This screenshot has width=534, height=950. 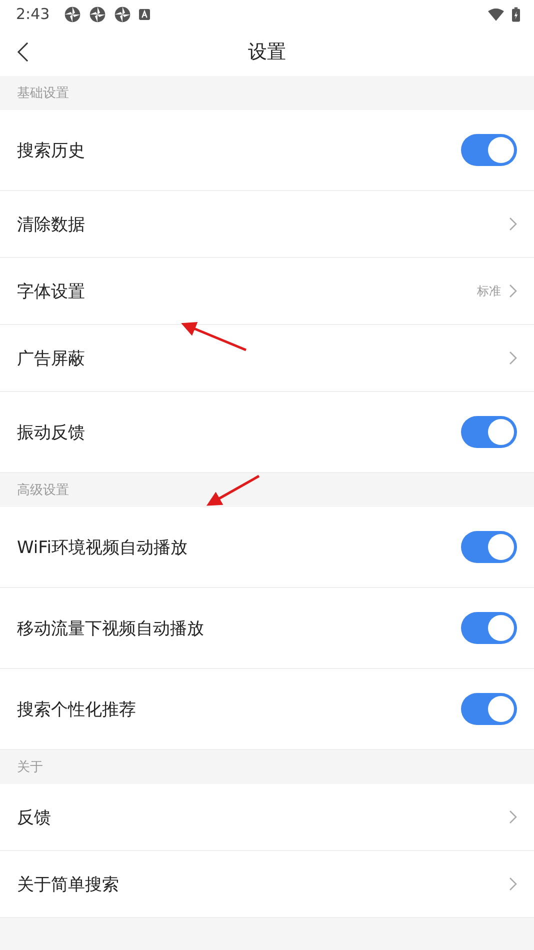 What do you see at coordinates (267, 52) in the screenshot?
I see `page-title: 设置` at bounding box center [267, 52].